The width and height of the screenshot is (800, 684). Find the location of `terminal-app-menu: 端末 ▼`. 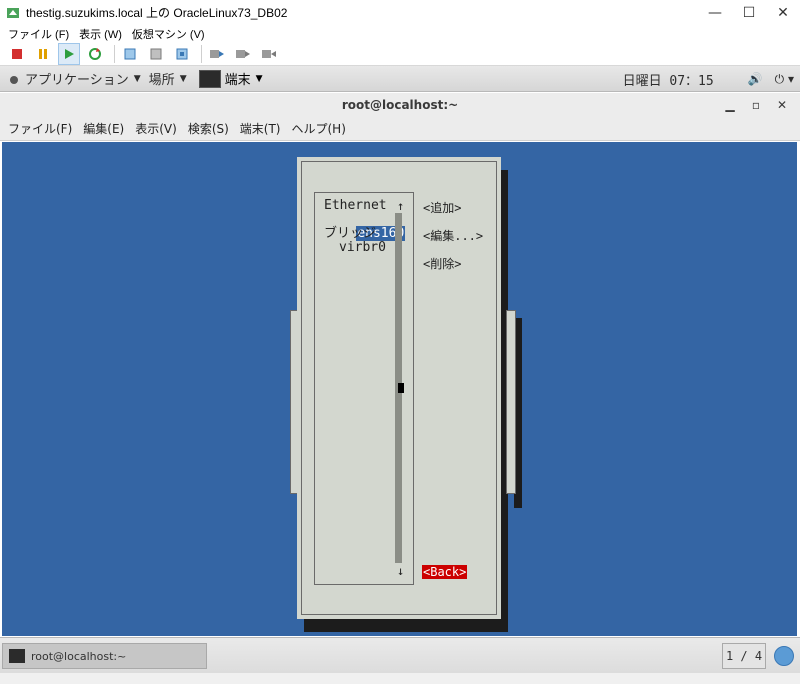

terminal-app-menu: 端末 ▼ is located at coordinates (230, 78).